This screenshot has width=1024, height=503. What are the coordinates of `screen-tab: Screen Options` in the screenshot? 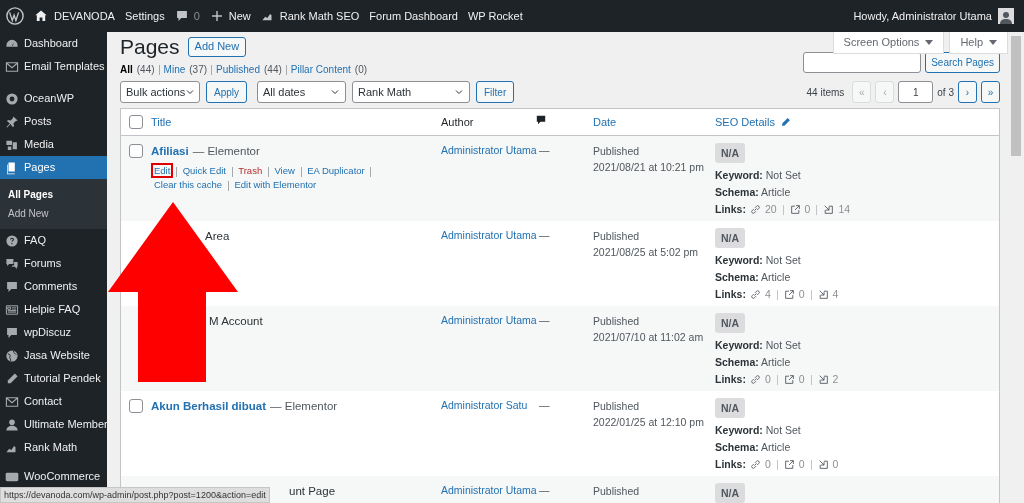 It's located at (888, 43).